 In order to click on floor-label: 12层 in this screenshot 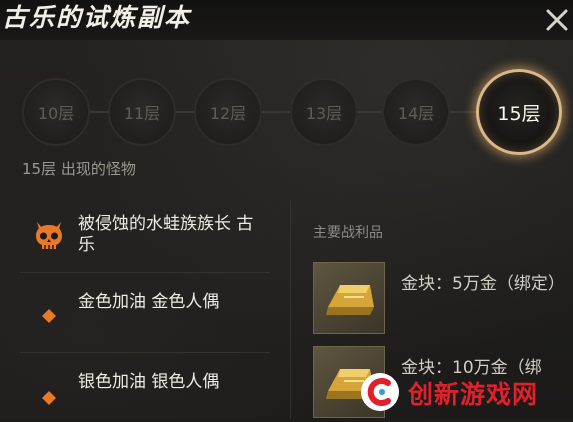, I will do `click(228, 113)`.